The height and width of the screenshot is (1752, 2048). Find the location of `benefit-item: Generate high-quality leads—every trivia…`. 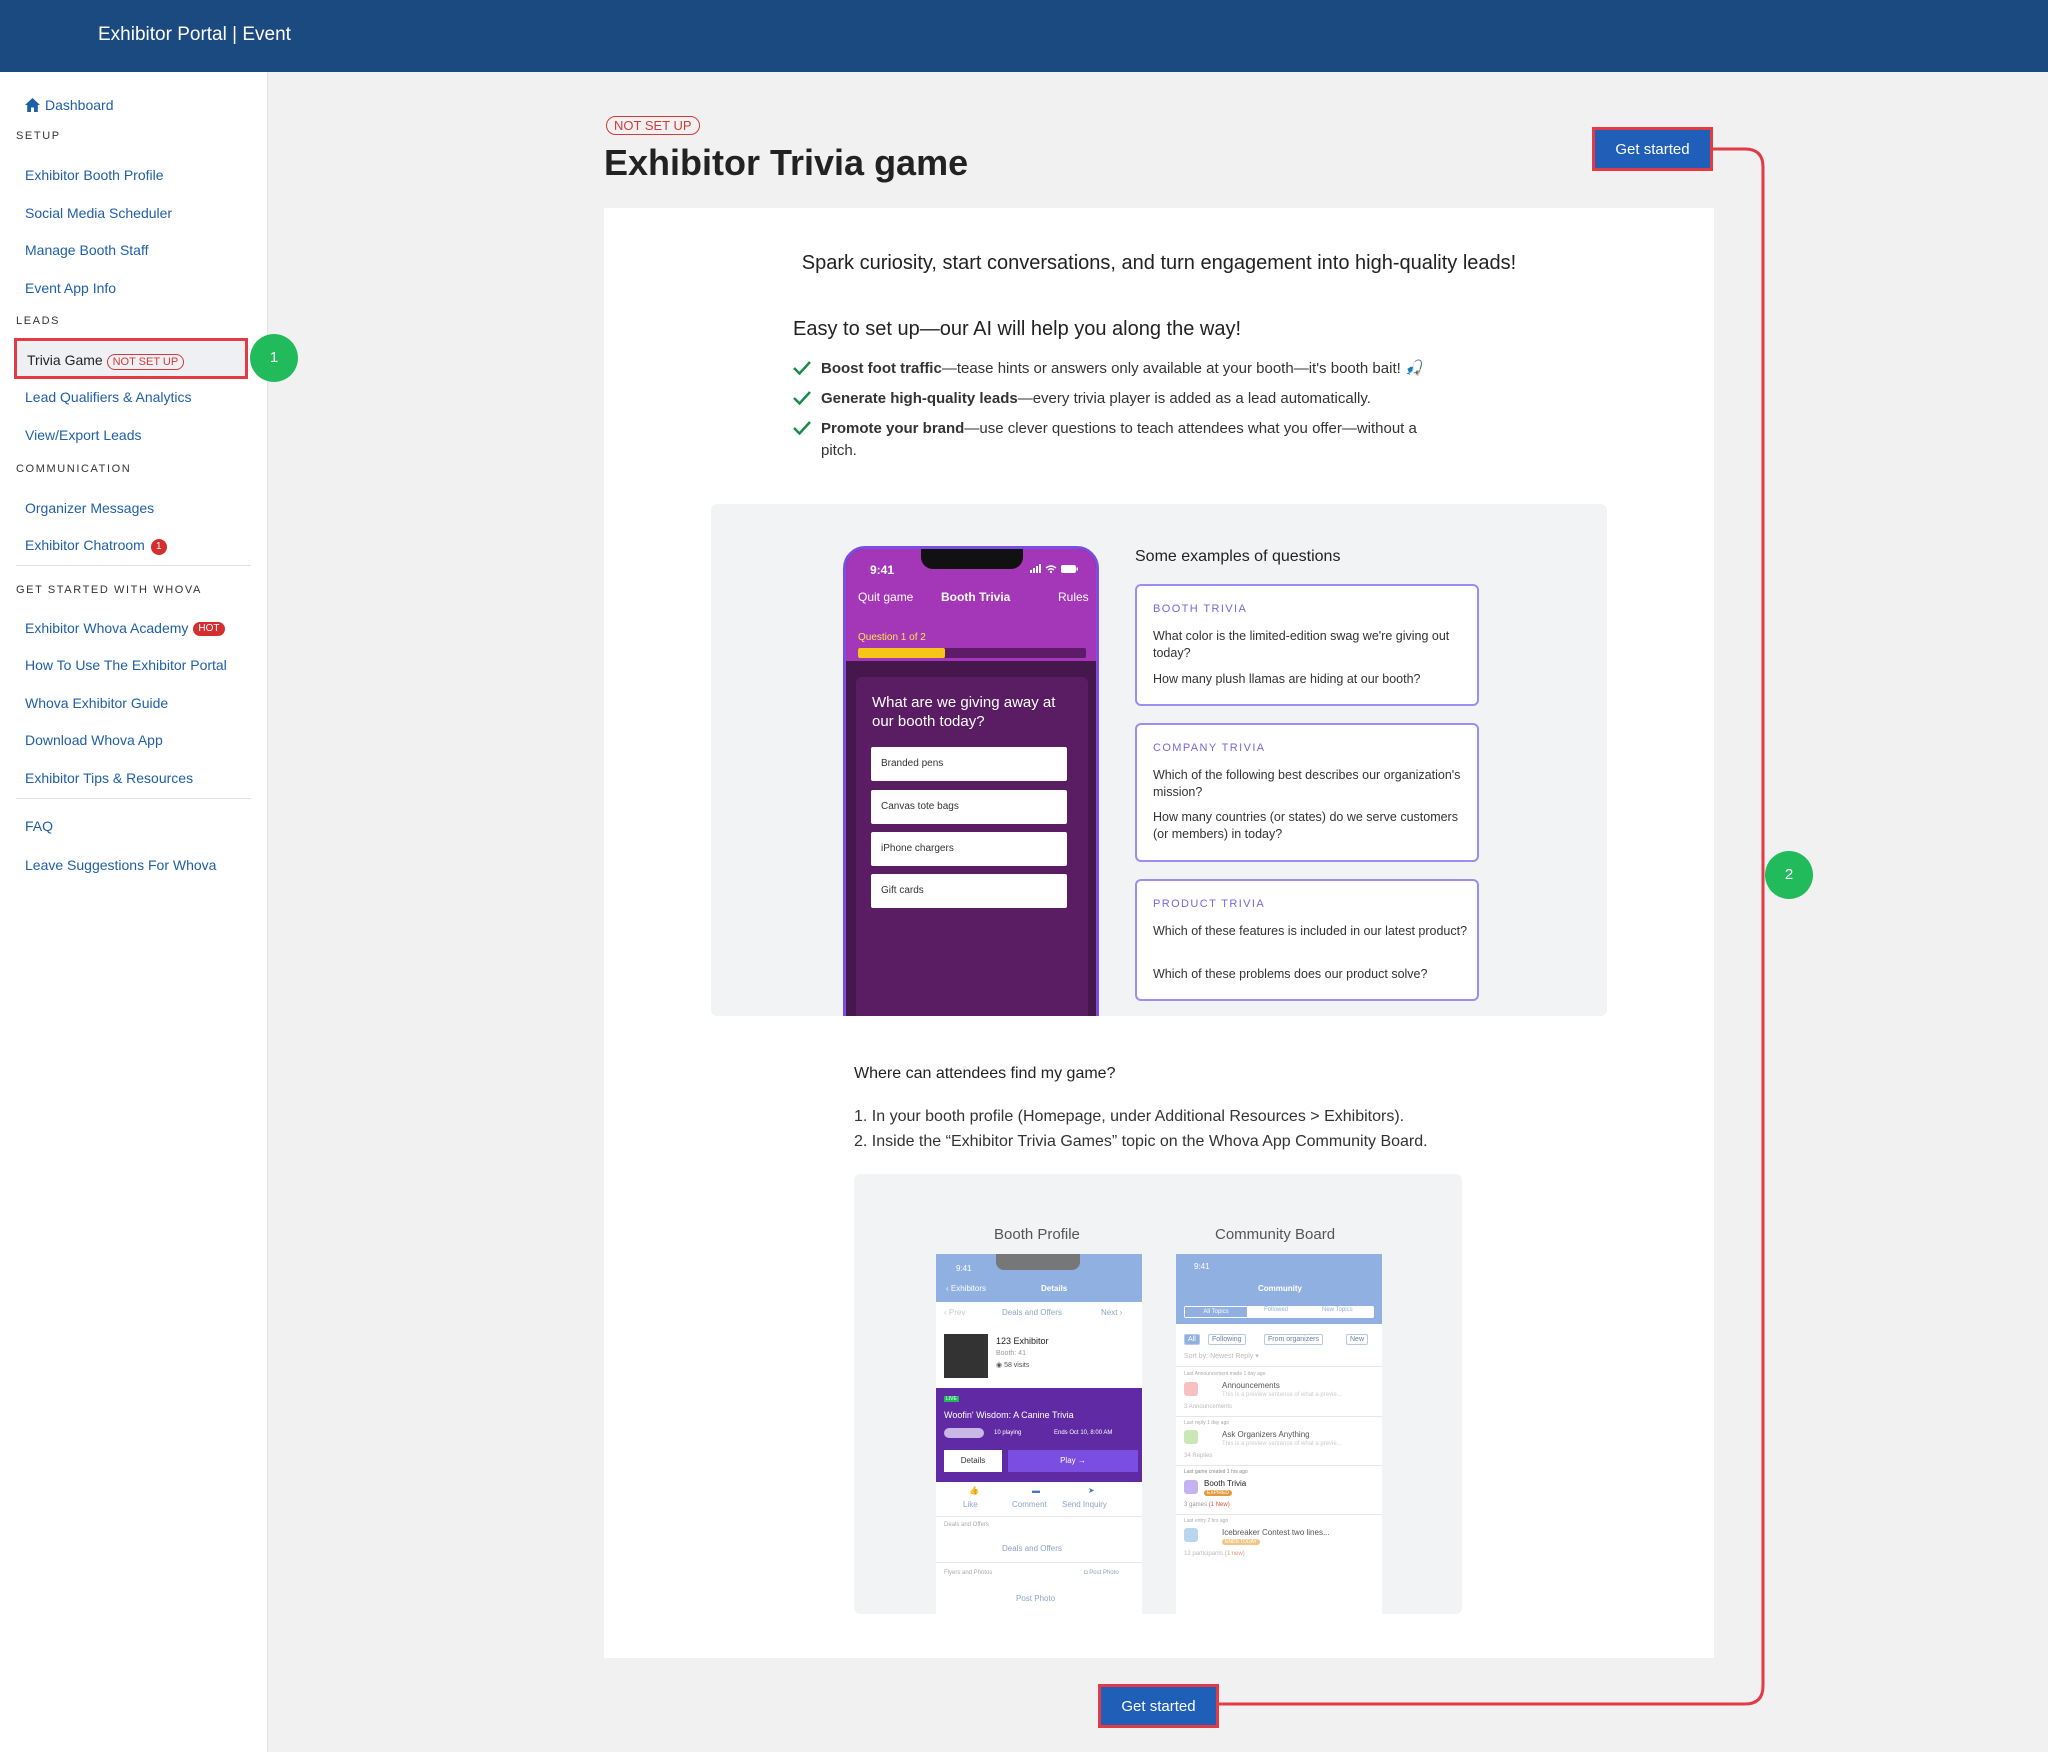

benefit-item: Generate high-quality leads—every trivia… is located at coordinates (1113, 399).